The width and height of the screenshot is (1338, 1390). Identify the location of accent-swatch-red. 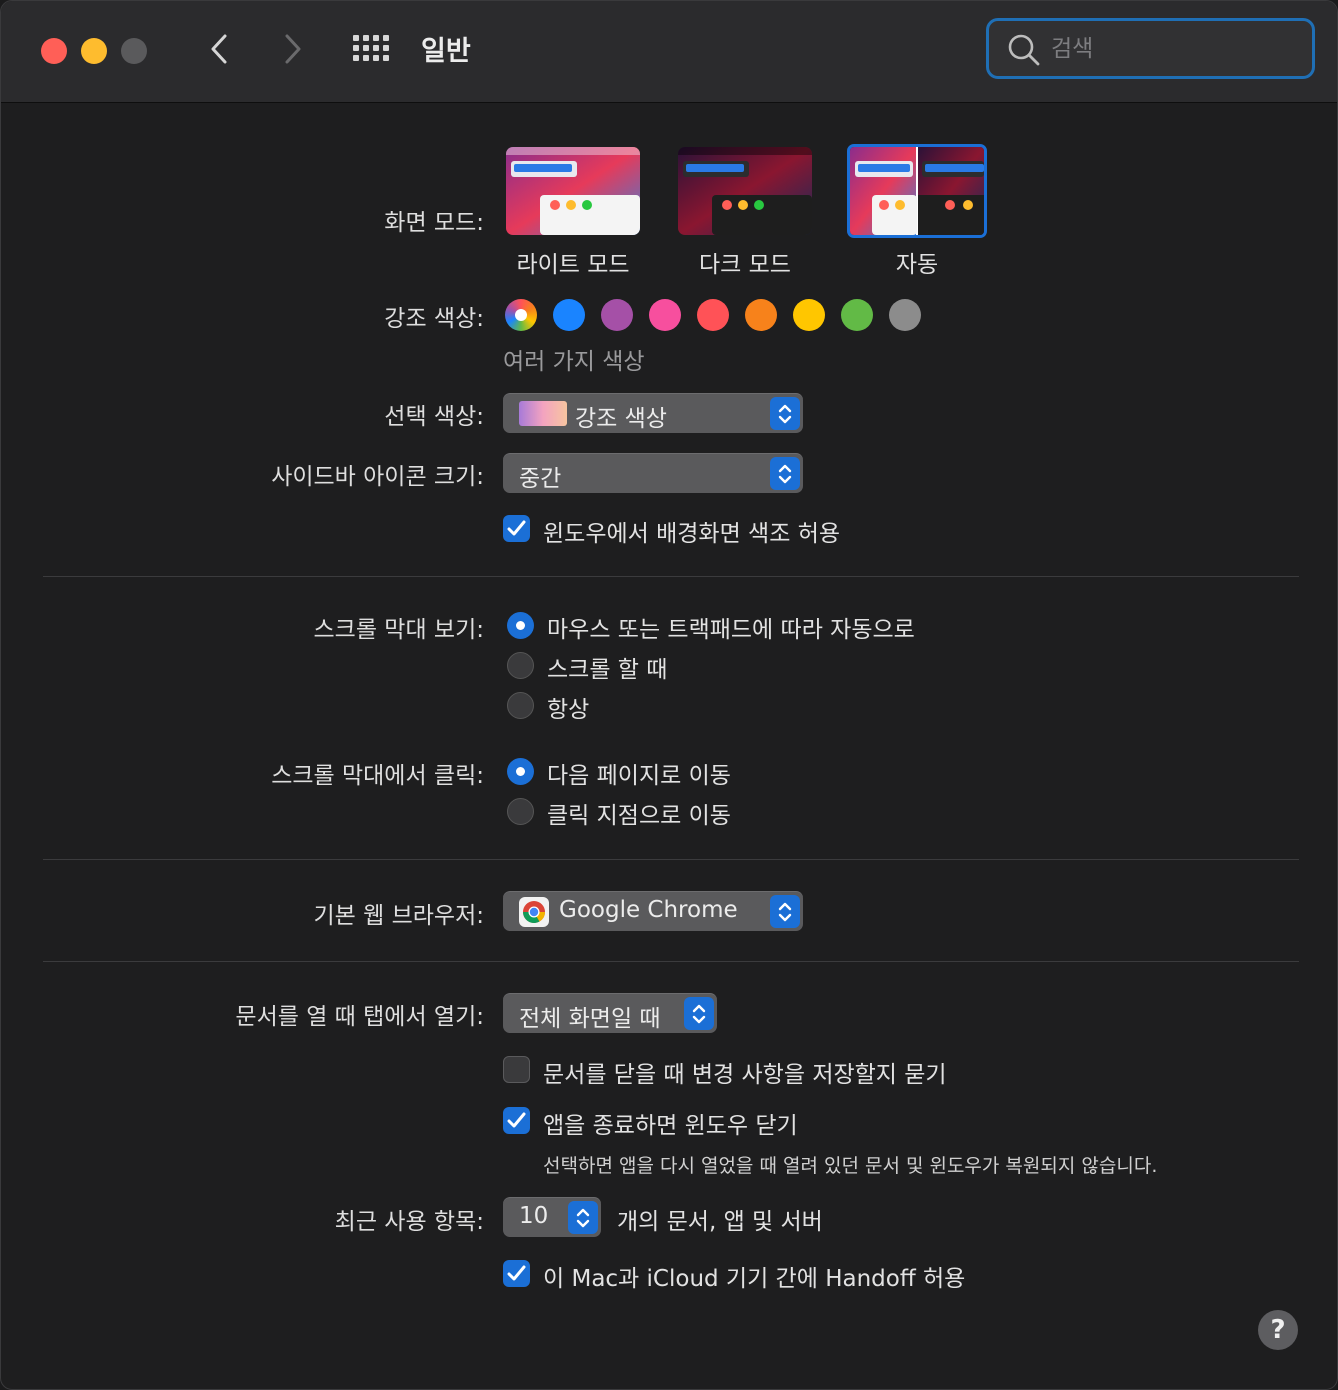
(713, 315).